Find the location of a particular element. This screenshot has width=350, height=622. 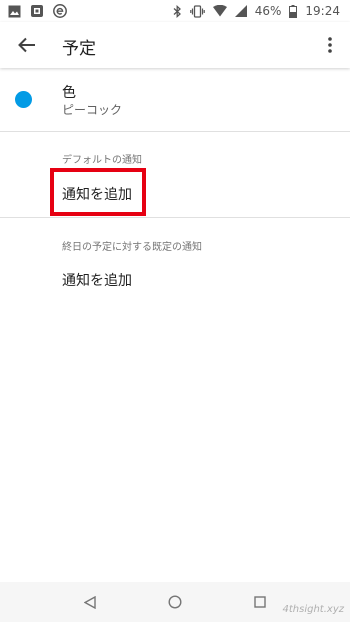

color-swatch is located at coordinates (23, 99).